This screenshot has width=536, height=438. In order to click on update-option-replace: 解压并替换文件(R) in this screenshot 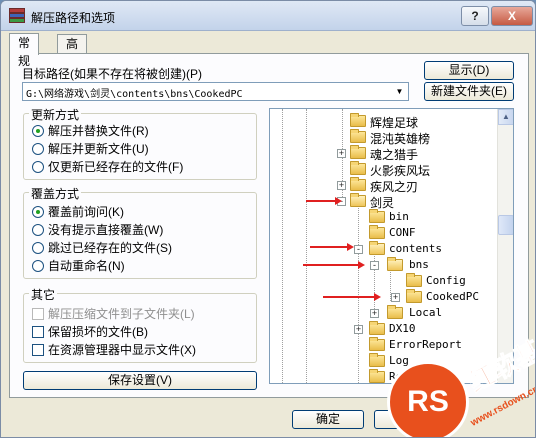, I will do `click(90, 132)`.